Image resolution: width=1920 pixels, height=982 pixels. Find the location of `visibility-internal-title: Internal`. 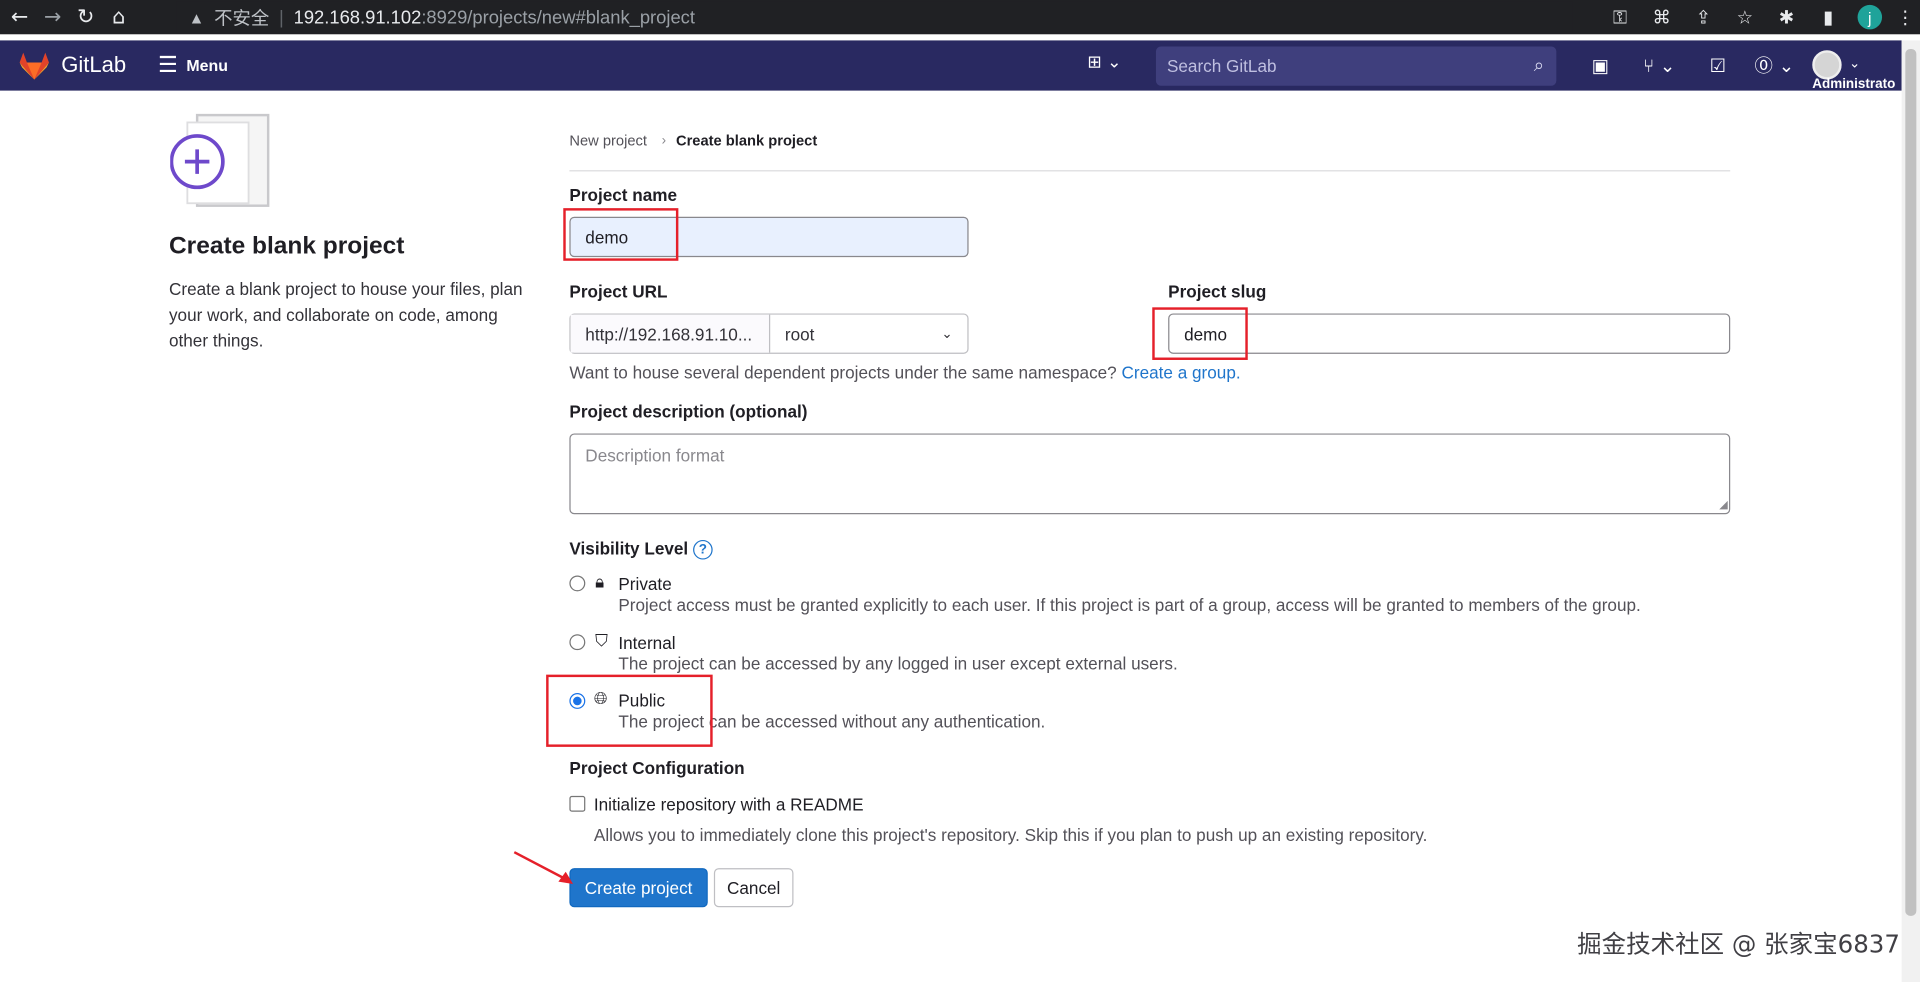

visibility-internal-title: Internal is located at coordinates (647, 643).